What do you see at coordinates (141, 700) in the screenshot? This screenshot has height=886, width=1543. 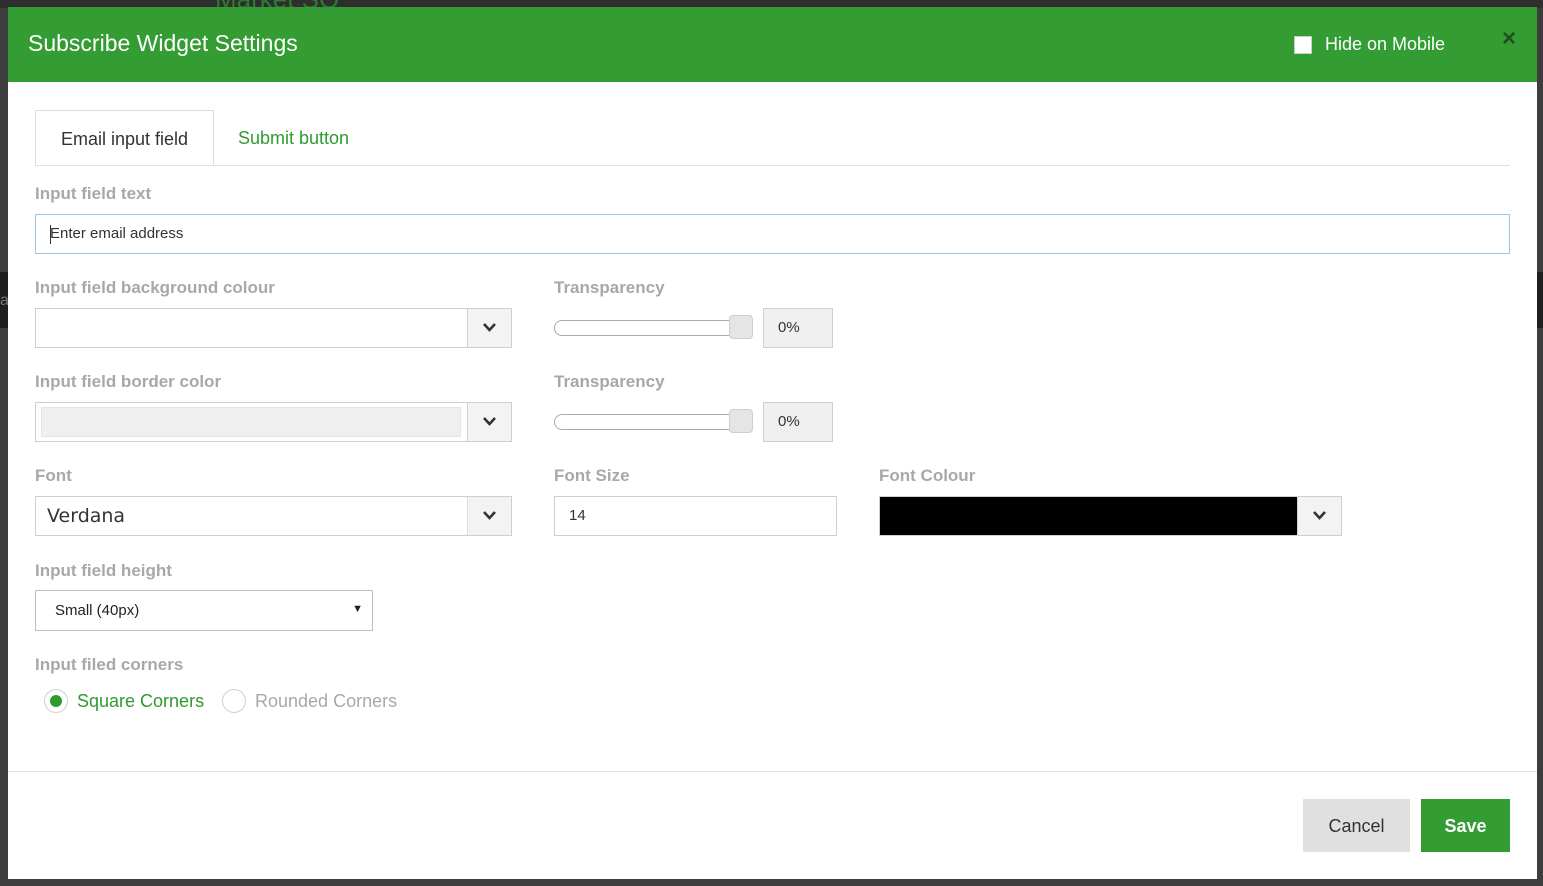 I see `radio-square-corners-label: Square Corners` at bounding box center [141, 700].